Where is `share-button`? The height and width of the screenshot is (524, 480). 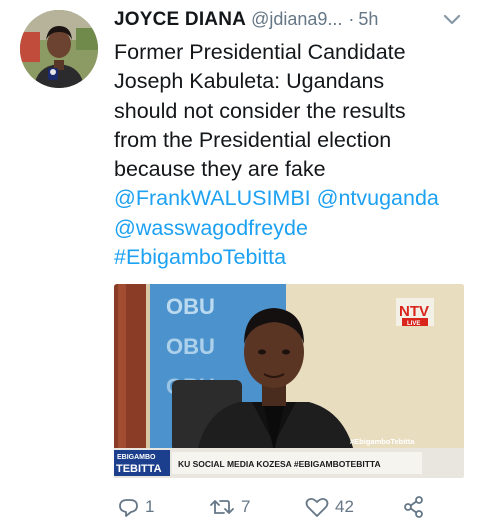
share-button is located at coordinates (414, 507).